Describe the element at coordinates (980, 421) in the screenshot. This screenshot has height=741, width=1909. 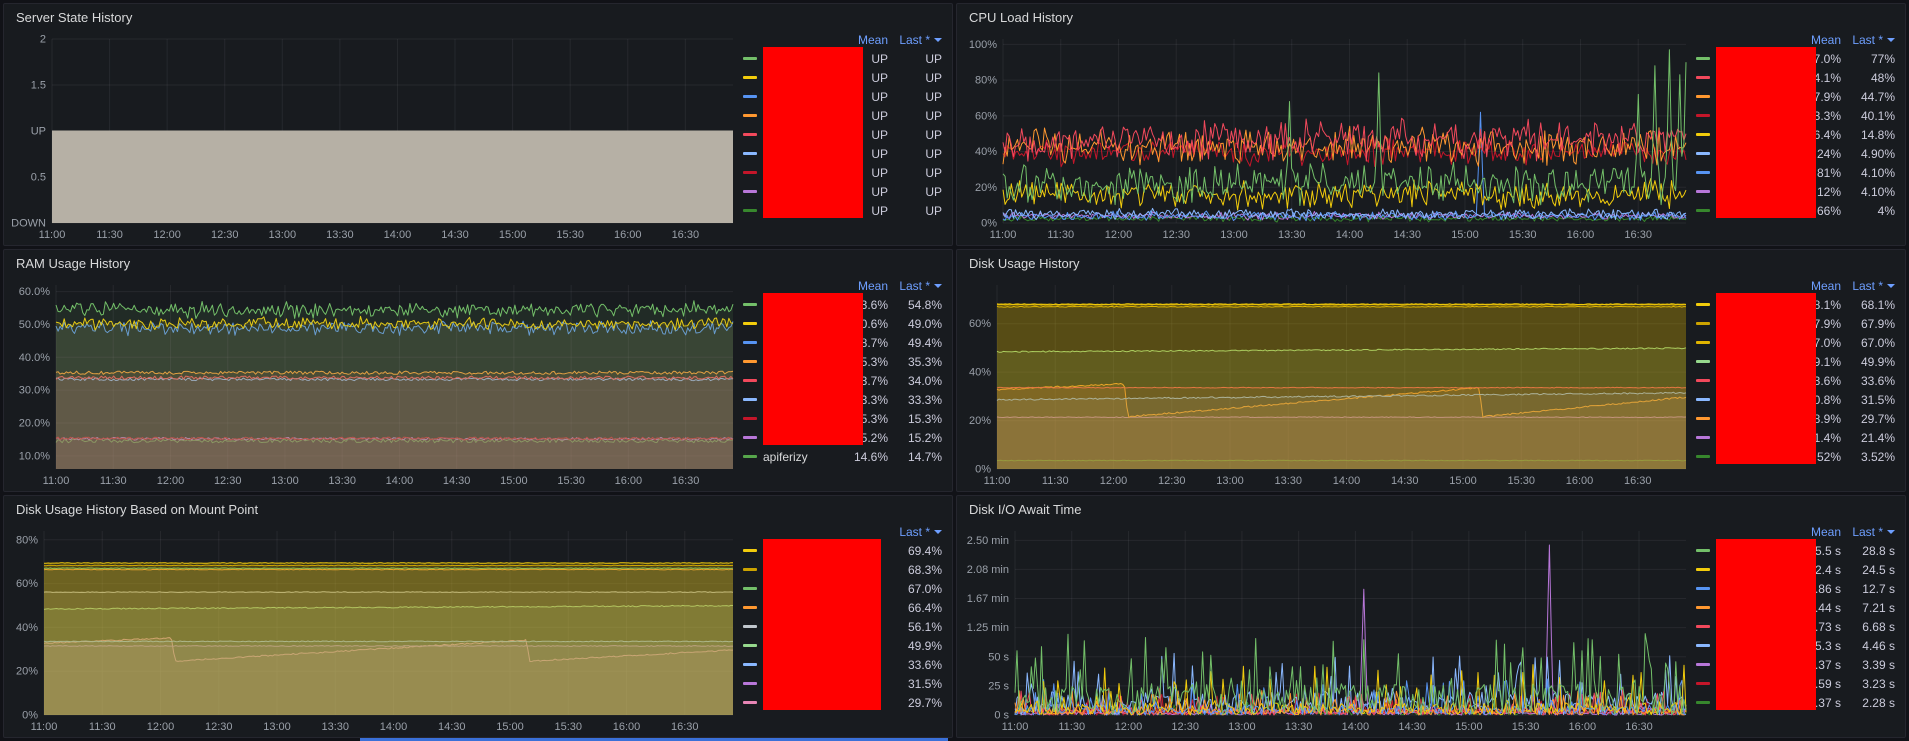
I see `svg-text: 20%` at that location.